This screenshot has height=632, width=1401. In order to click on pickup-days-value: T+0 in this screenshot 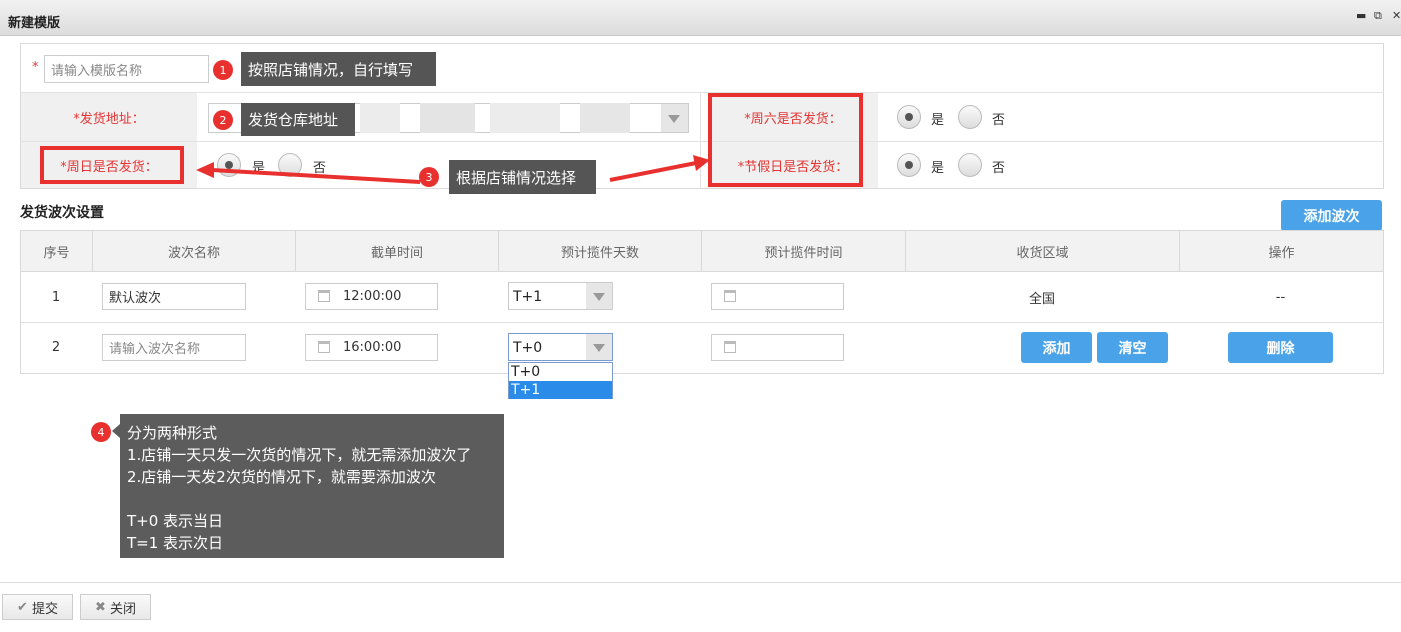, I will do `click(528, 348)`.